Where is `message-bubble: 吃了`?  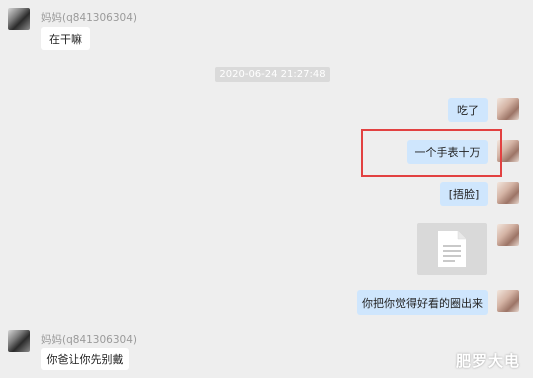
message-bubble: 吃了 is located at coordinates (468, 110).